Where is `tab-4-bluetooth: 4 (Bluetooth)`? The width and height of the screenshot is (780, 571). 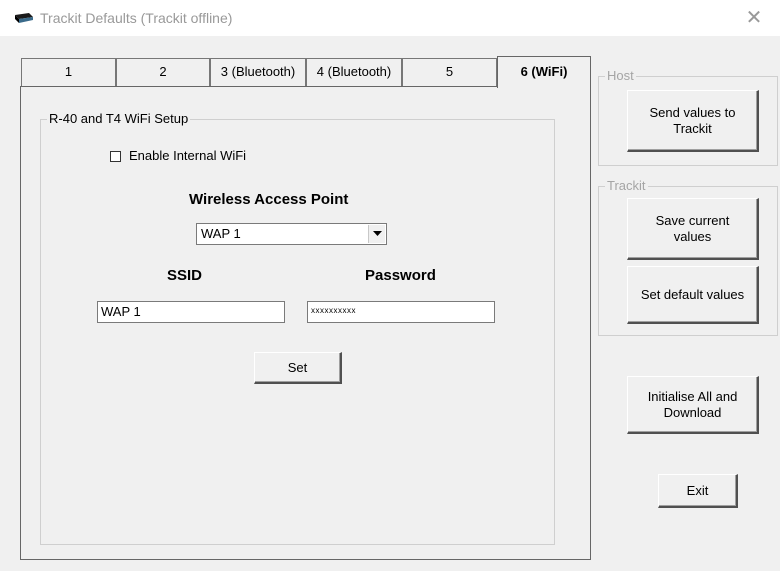
tab-4-bluetooth: 4 (Bluetooth) is located at coordinates (354, 72).